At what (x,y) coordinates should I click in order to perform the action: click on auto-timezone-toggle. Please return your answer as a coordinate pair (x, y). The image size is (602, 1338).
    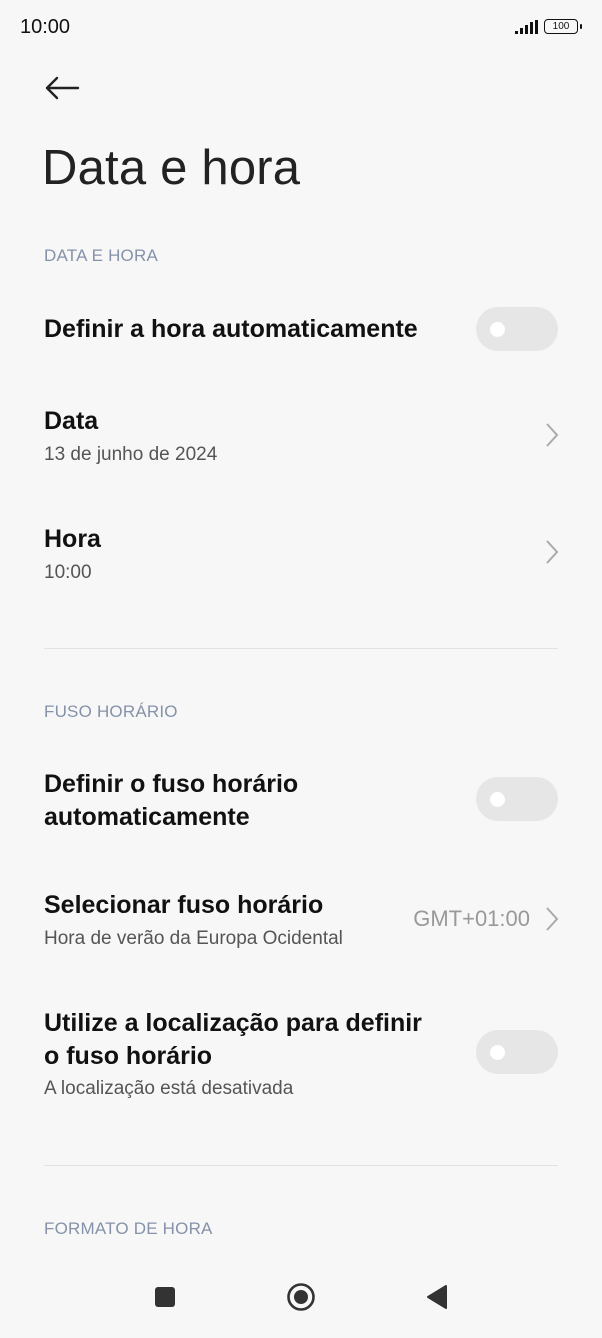
    Looking at the image, I should click on (517, 799).